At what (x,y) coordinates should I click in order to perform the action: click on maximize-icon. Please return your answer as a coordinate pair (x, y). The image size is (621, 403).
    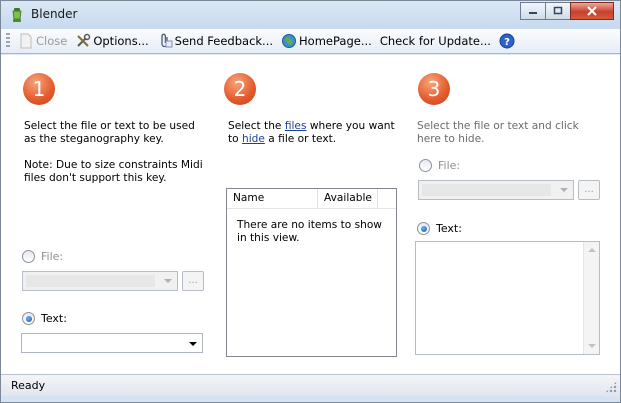
    Looking at the image, I should click on (558, 10).